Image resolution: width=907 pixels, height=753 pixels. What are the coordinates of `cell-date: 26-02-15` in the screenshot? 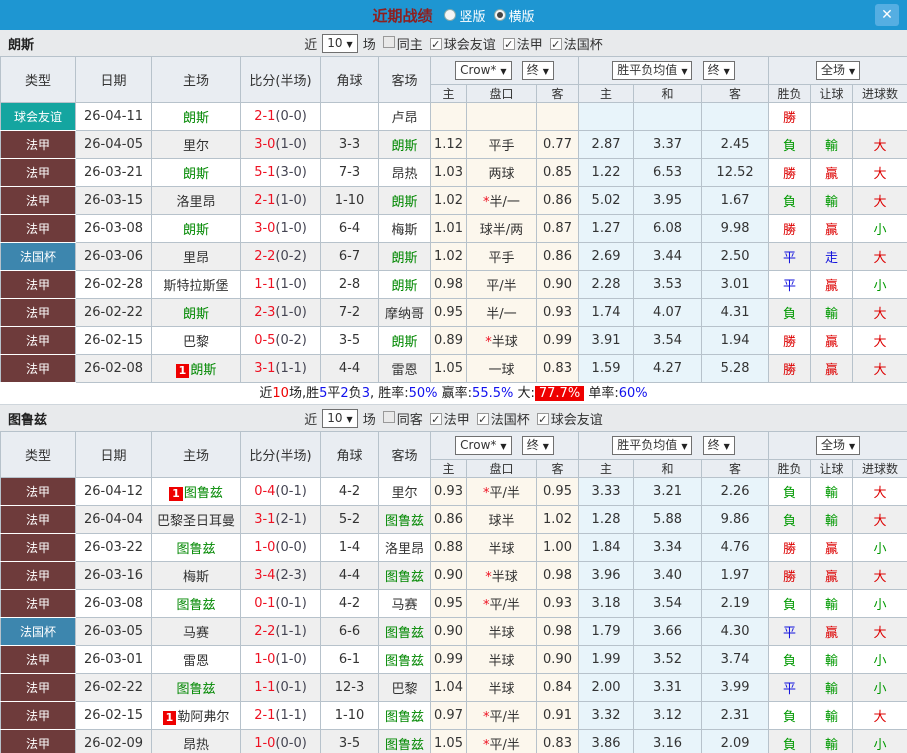 It's located at (113, 340).